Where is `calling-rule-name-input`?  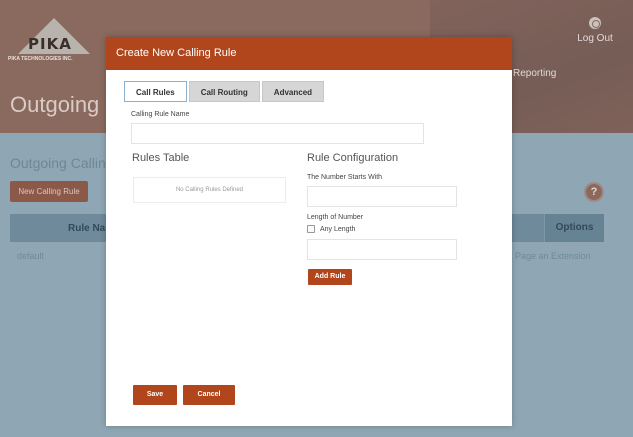 calling-rule-name-input is located at coordinates (277, 133).